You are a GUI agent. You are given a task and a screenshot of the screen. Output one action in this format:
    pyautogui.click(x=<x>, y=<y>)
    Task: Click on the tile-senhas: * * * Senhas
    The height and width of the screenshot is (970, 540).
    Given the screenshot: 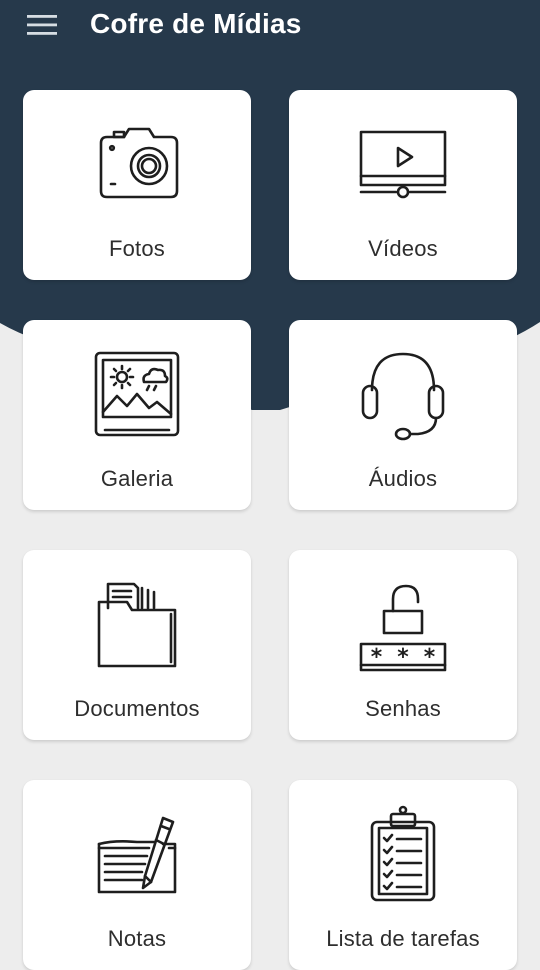 What is the action you would take?
    pyautogui.click(x=403, y=645)
    